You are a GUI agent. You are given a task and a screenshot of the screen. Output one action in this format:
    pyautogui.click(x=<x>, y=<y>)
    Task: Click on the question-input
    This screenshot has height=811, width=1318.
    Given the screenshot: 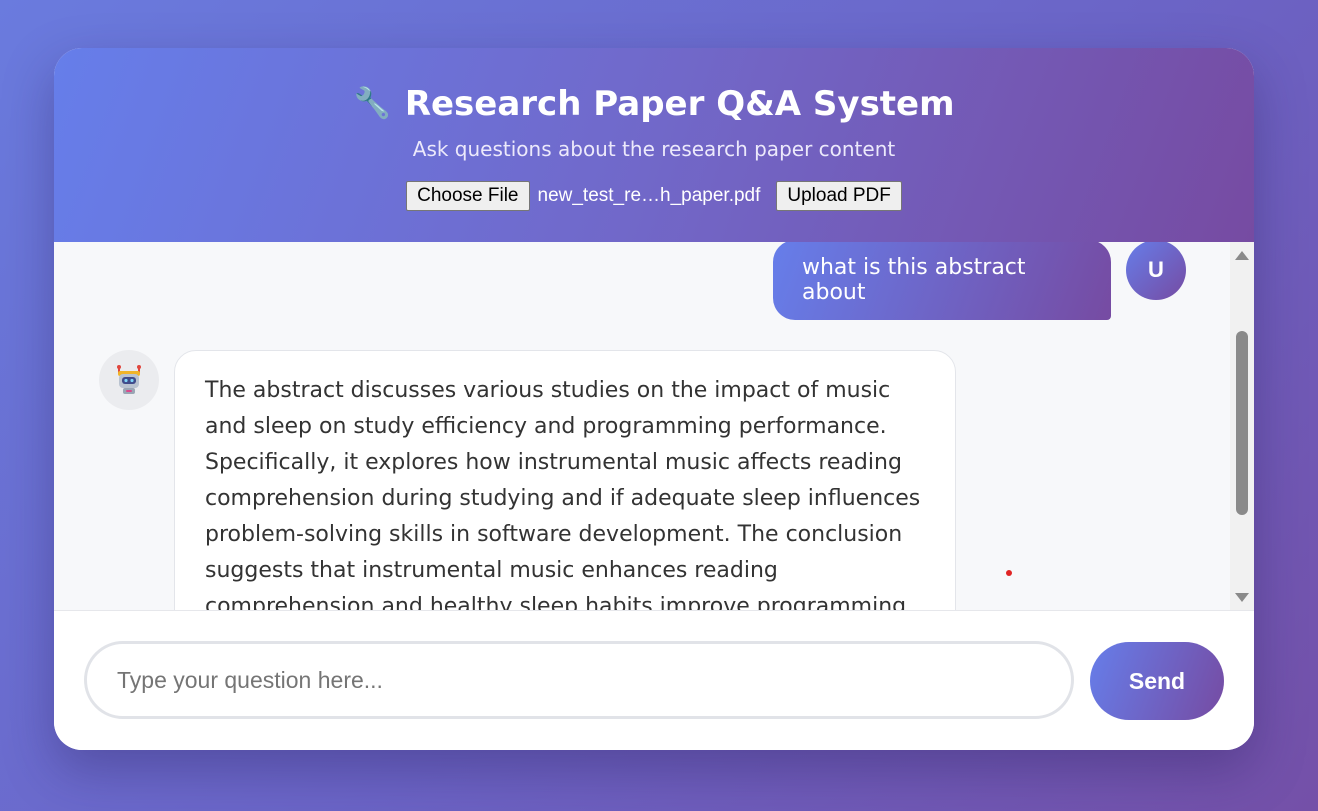 What is the action you would take?
    pyautogui.click(x=579, y=680)
    